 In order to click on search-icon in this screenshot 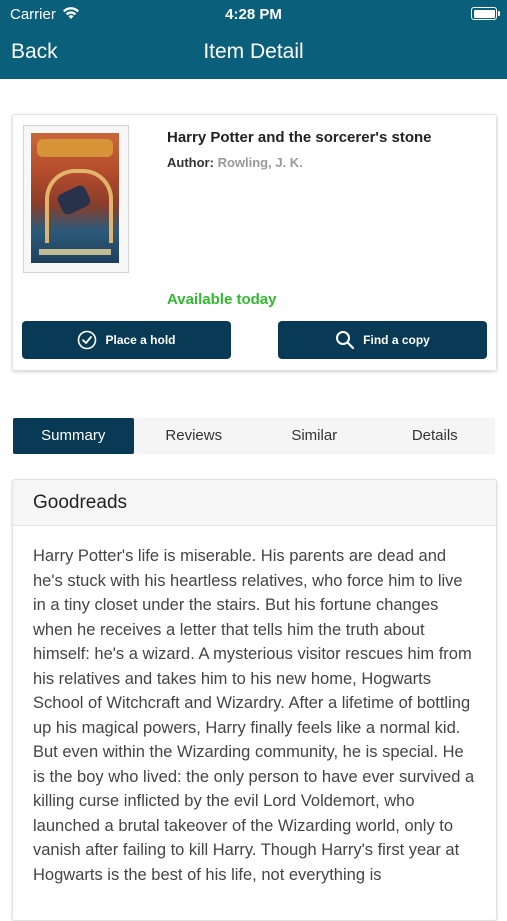, I will do `click(345, 340)`.